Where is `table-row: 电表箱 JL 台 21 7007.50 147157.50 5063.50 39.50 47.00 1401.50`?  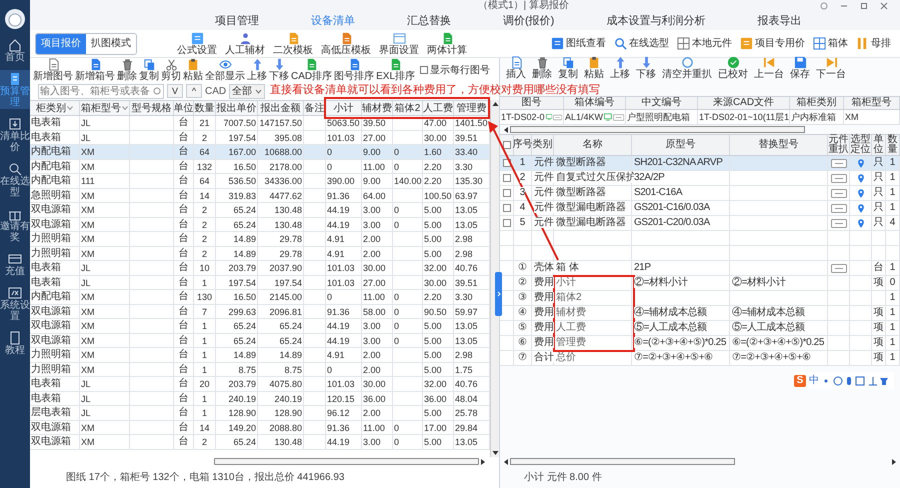 table-row: 电表箱 JL 台 21 7007.50 147157.50 5063.50 39.50 47.00 1401.50 is located at coordinates (260, 123).